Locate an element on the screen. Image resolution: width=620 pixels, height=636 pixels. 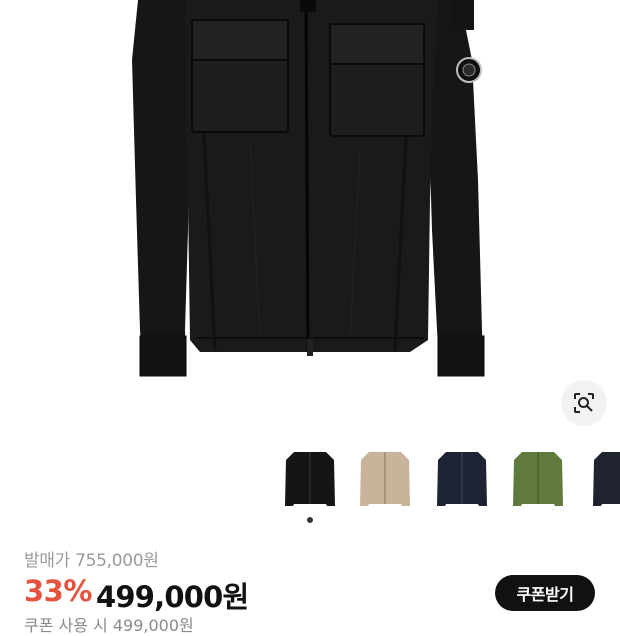
thumbnail-green is located at coordinates (538, 478).